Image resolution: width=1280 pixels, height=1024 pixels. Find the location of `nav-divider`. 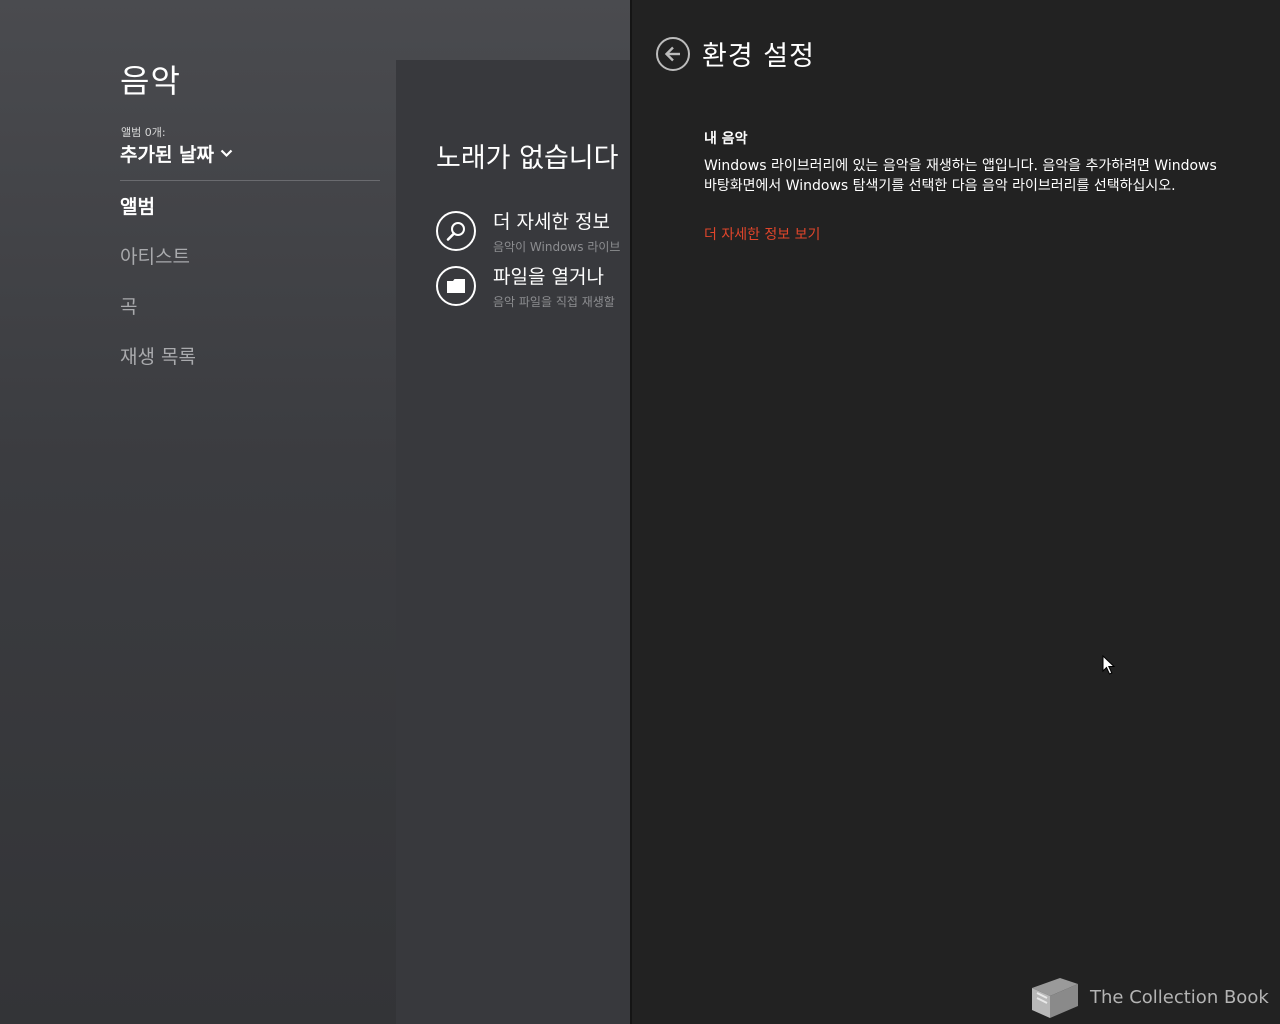

nav-divider is located at coordinates (250, 180).